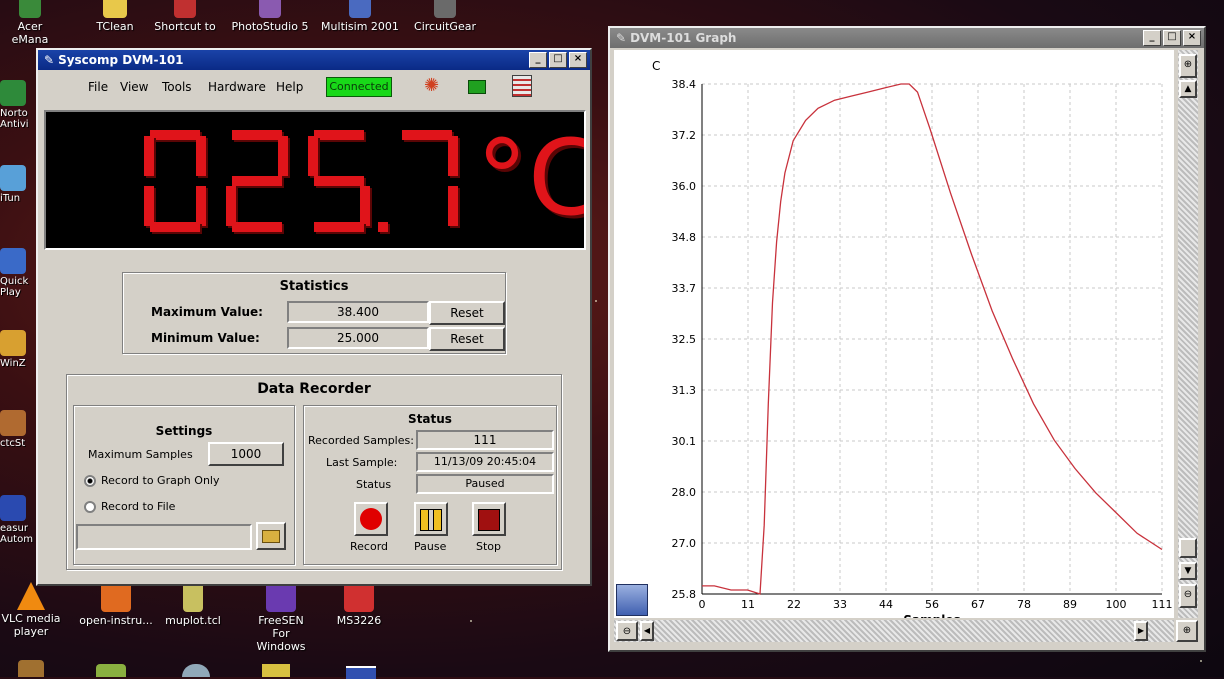 The image size is (1224, 679). What do you see at coordinates (647, 631) in the screenshot?
I see `scroll-left-button: ◀` at bounding box center [647, 631].